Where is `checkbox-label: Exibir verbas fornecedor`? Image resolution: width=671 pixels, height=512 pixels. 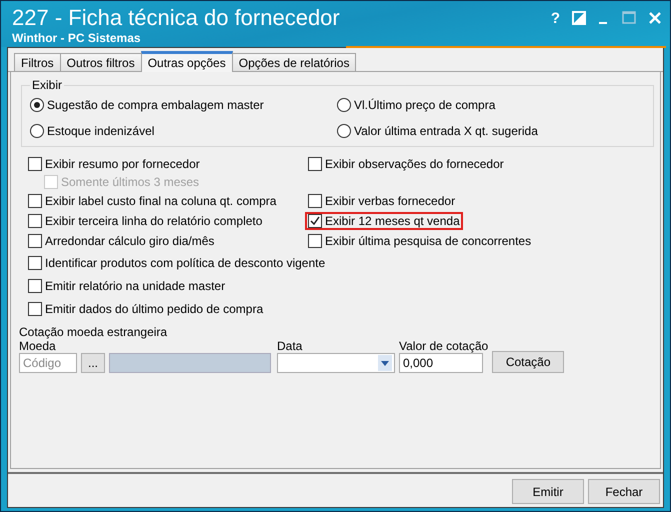 checkbox-label: Exibir verbas fornecedor is located at coordinates (390, 201).